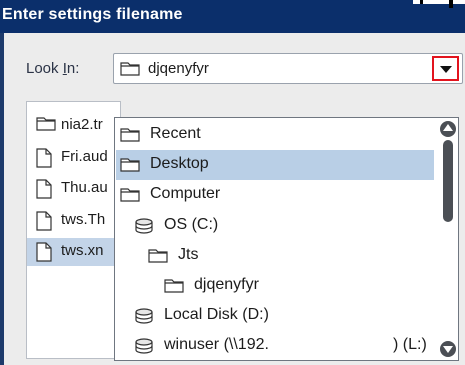  Describe the element at coordinates (448, 181) in the screenshot. I see `scroll-thumb` at that location.